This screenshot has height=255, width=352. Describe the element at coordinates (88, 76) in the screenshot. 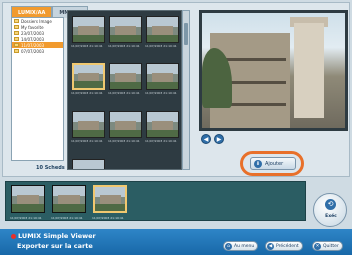

I see `thumbnail-selected` at that location.